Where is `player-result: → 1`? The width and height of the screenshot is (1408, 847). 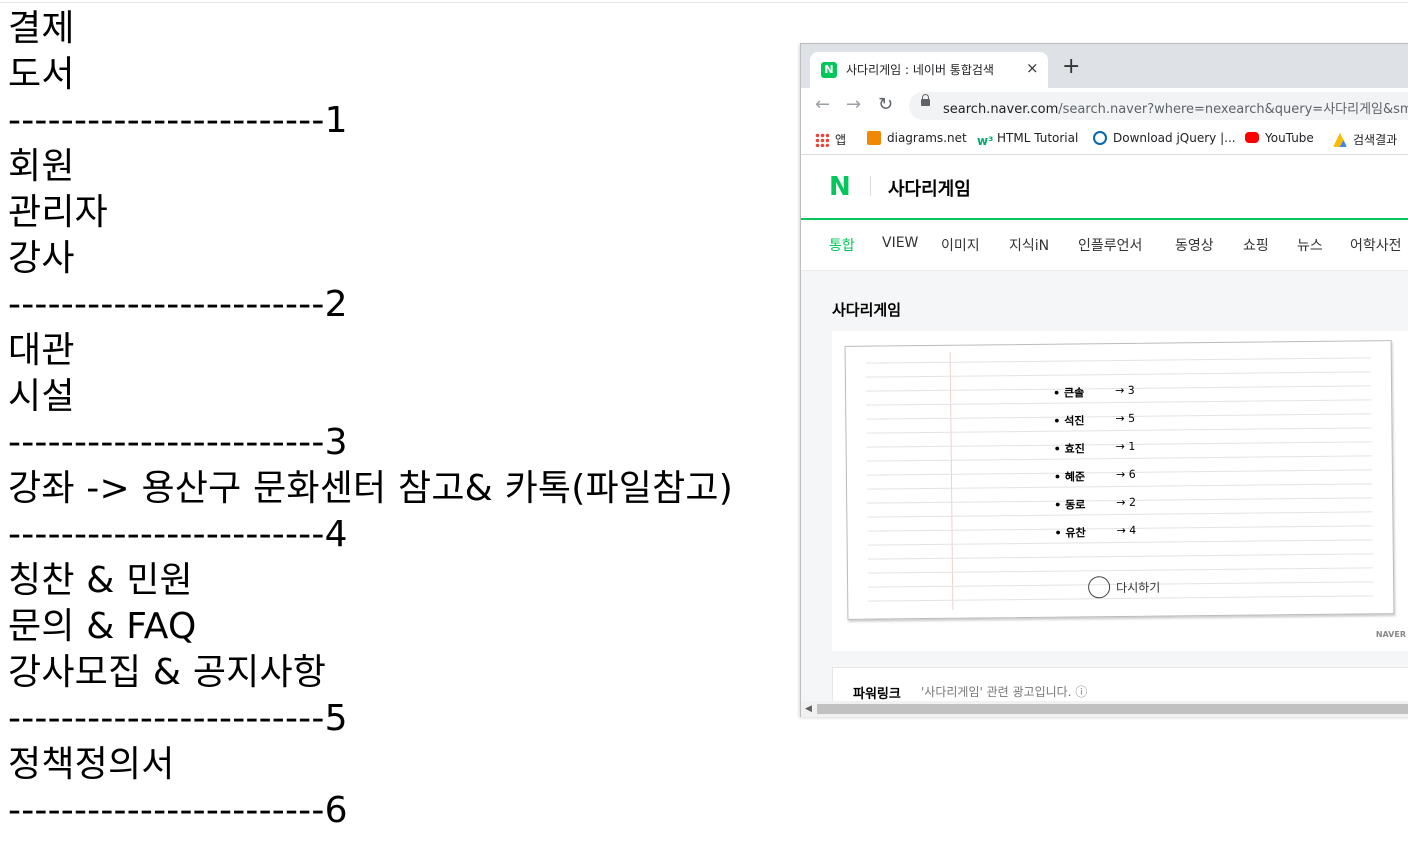 player-result: → 1 is located at coordinates (1125, 446).